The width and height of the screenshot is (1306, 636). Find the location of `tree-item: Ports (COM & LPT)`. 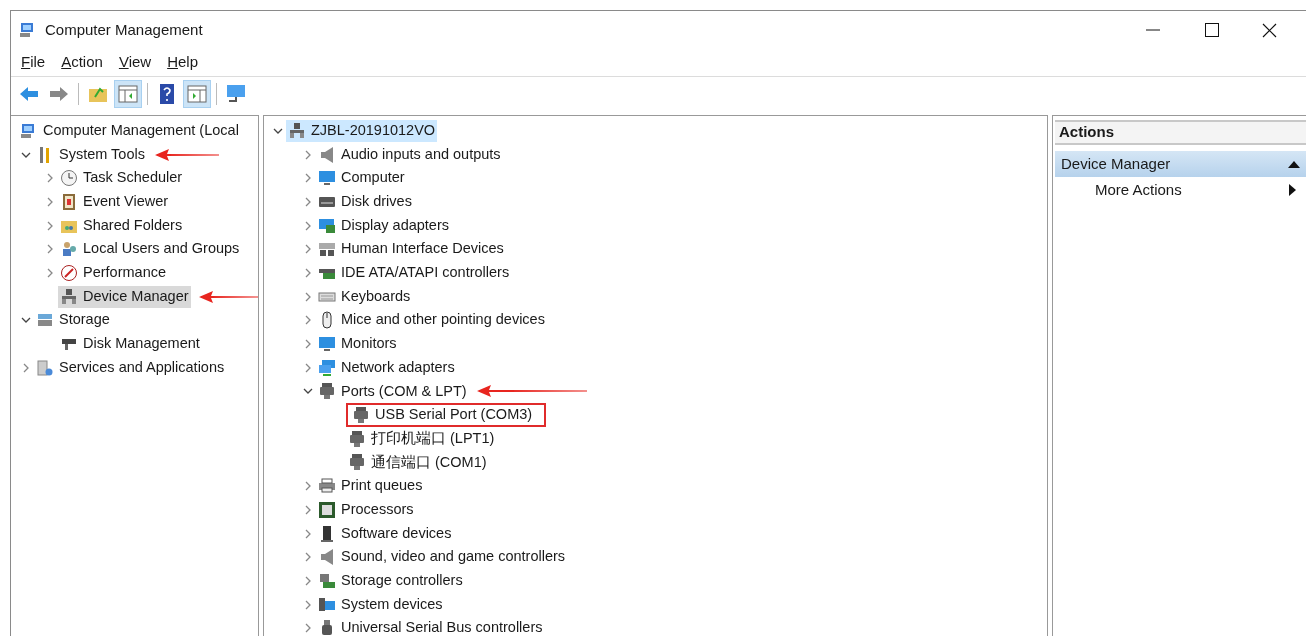

tree-item: Ports (COM & LPT) is located at coordinates (392, 391).